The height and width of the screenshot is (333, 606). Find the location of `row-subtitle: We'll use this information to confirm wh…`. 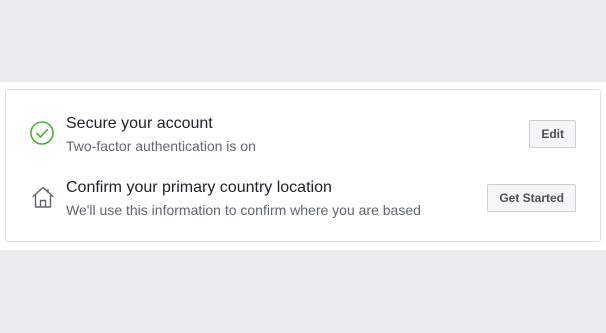

row-subtitle: We'll use this information to confirm wh… is located at coordinates (243, 210).